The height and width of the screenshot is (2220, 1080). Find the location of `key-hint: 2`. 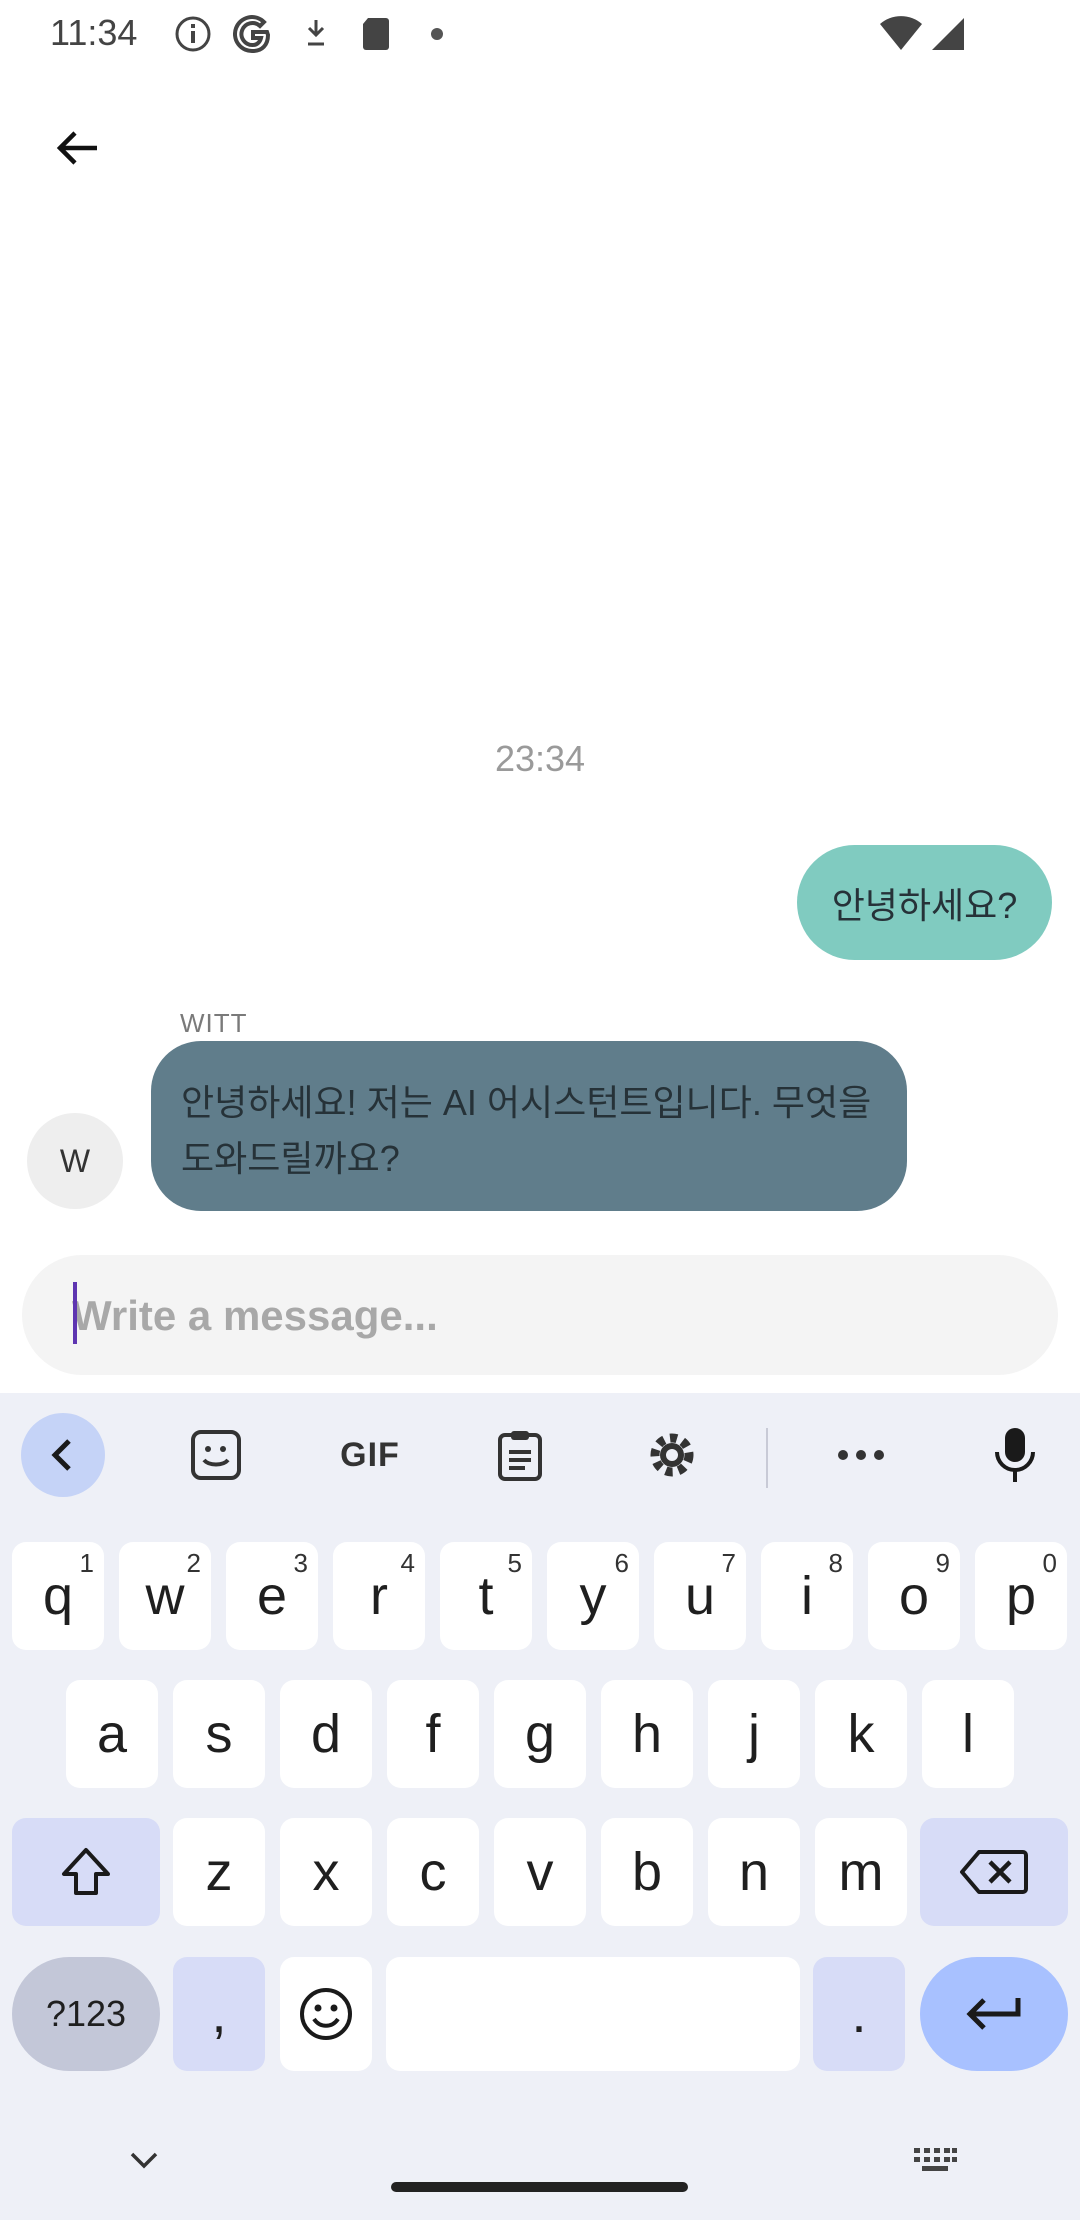

key-hint: 2 is located at coordinates (193, 1563).